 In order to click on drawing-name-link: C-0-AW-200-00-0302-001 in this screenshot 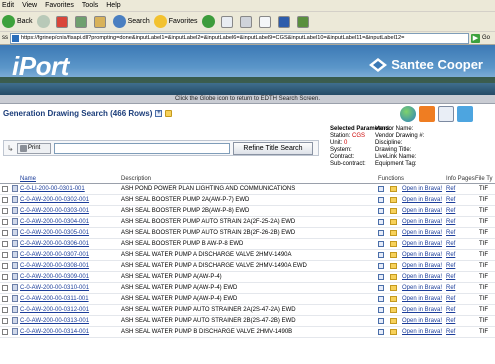, I will do `click(54, 200)`.